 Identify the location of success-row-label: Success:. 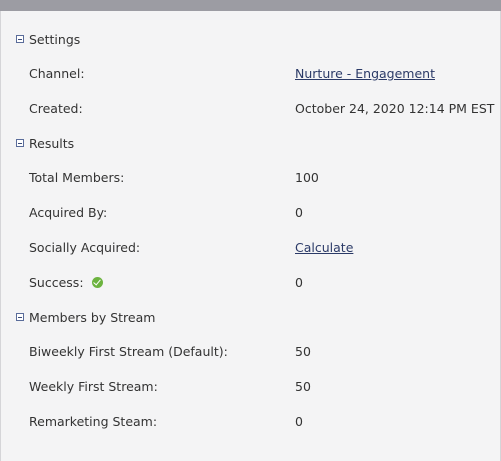
(66, 282).